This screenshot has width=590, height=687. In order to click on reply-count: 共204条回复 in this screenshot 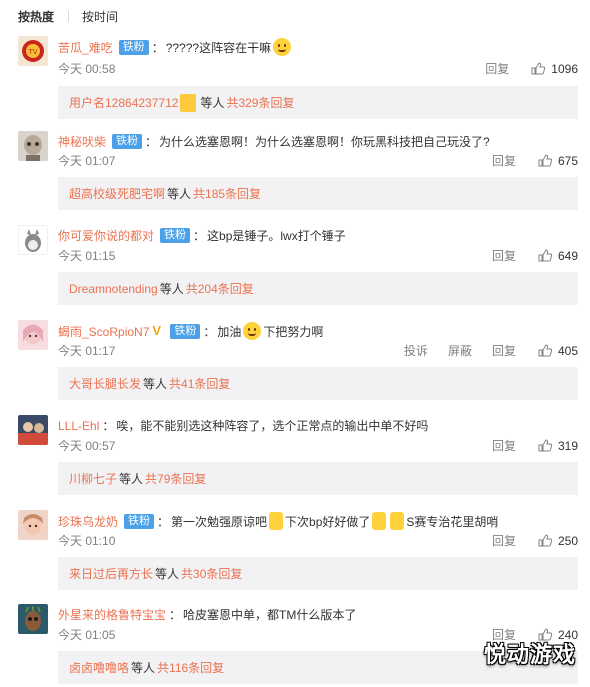, I will do `click(220, 288)`.